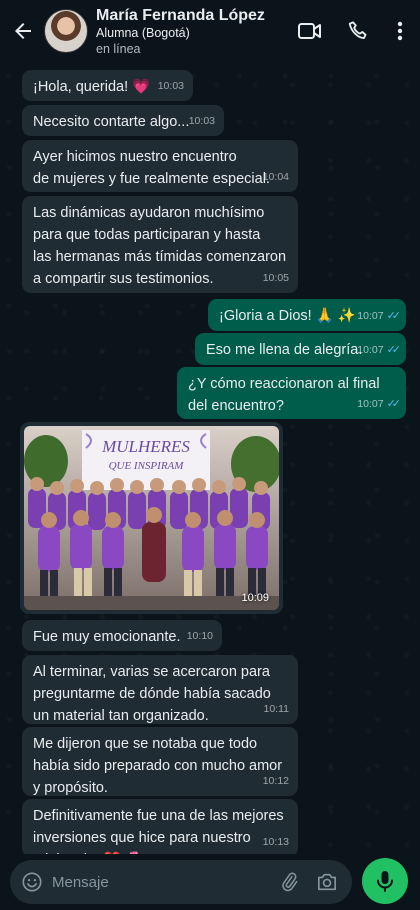  Describe the element at coordinates (307, 315) in the screenshot. I see `message-bubble: ¡Gloria a Dios! 🙏 ✨ 10:07 ✓✓` at that location.